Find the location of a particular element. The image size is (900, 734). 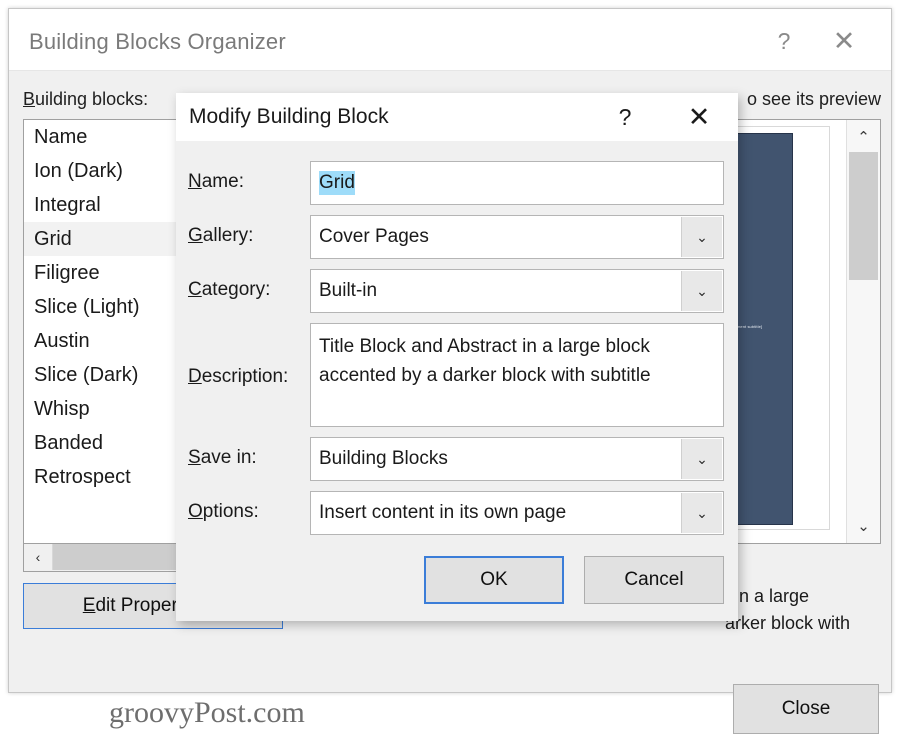

preview-panel: [Document subtitle] ] ⌃ ⌄ is located at coordinates (805, 331).